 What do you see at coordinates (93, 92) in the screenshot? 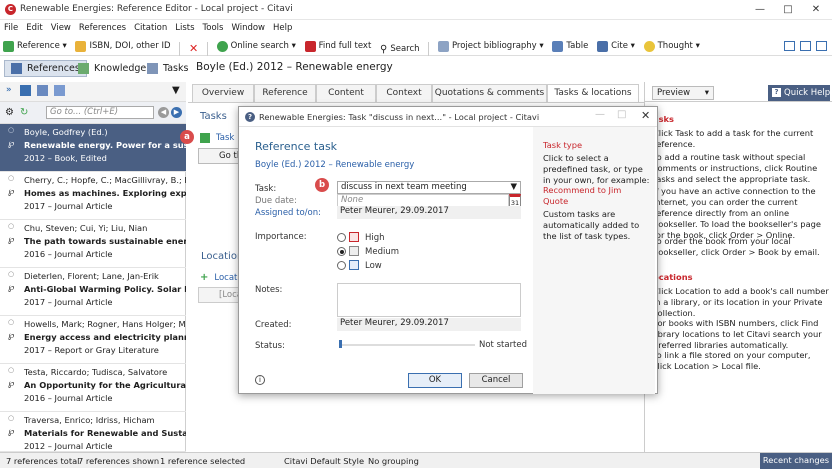
I see `list-header: » ▼` at bounding box center [93, 92].